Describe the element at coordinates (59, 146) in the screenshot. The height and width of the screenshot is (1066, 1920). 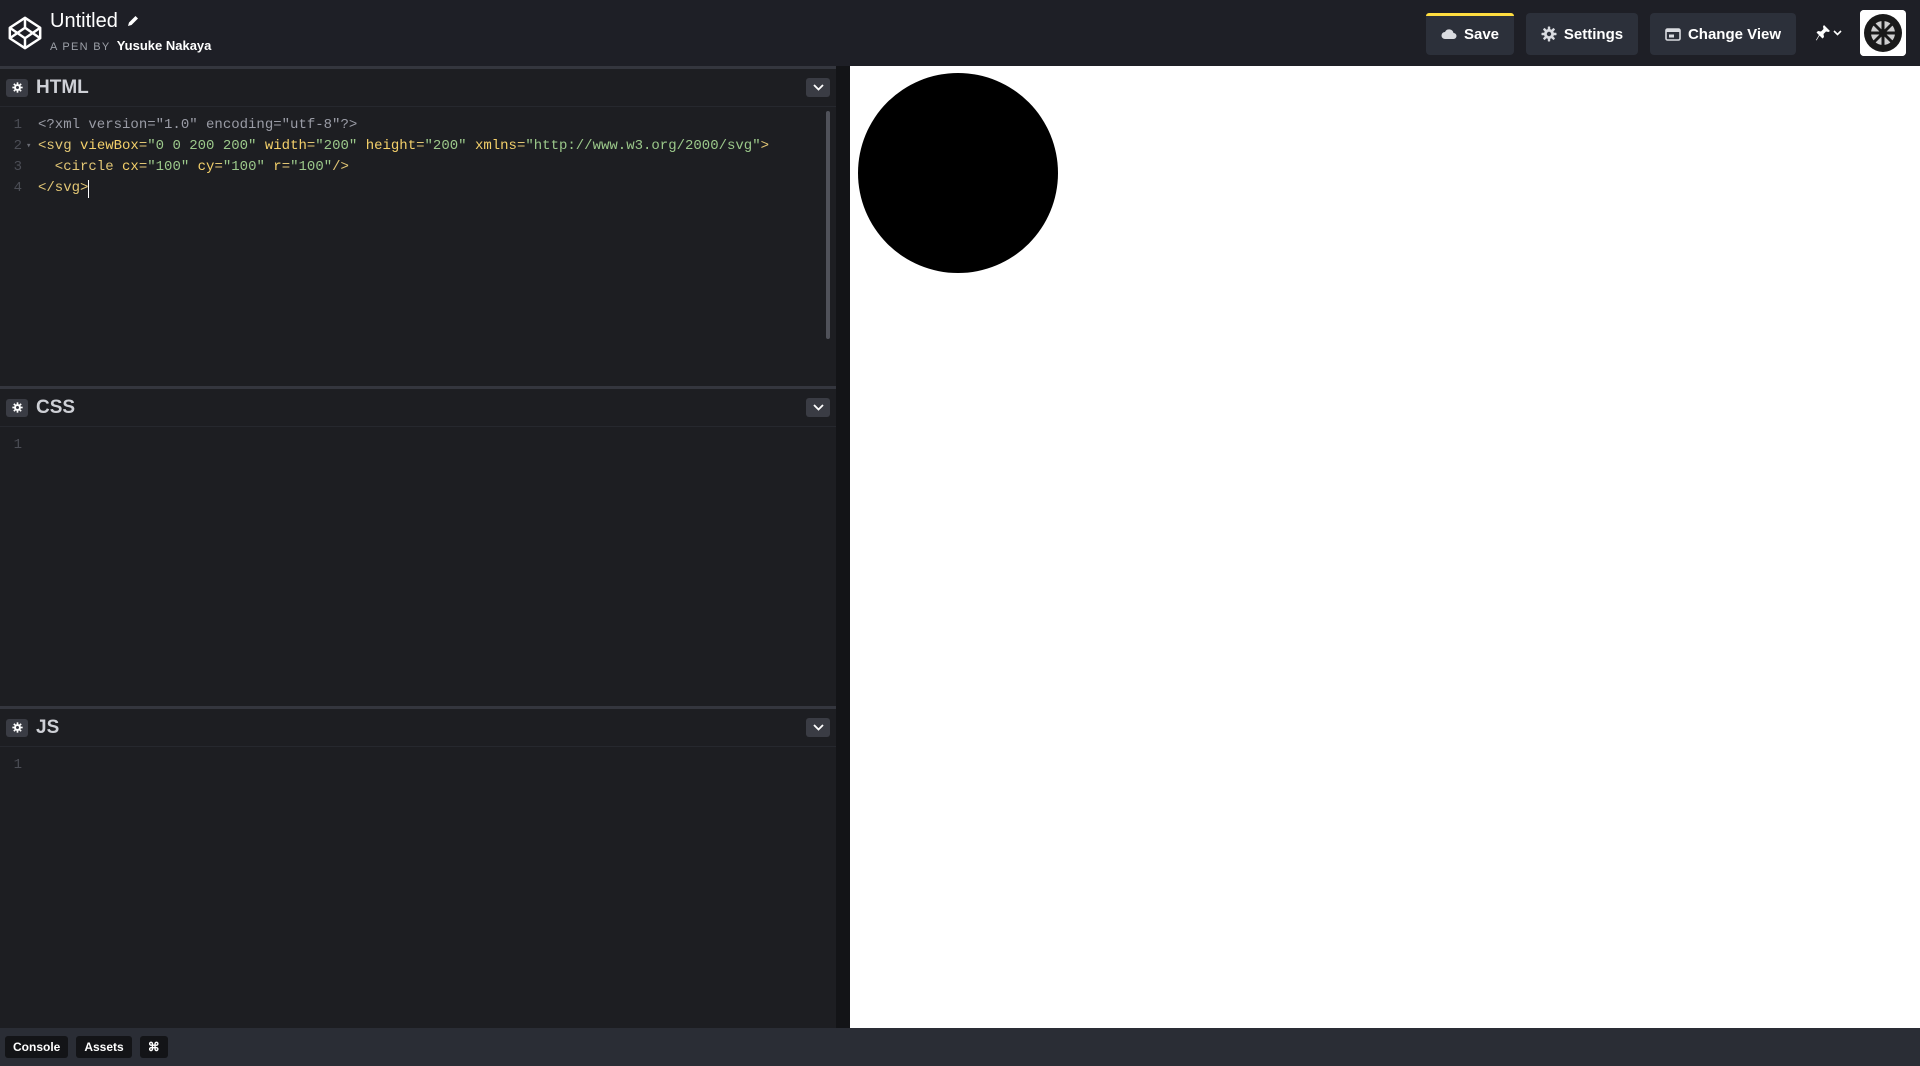
I see `code-token: <svg` at that location.